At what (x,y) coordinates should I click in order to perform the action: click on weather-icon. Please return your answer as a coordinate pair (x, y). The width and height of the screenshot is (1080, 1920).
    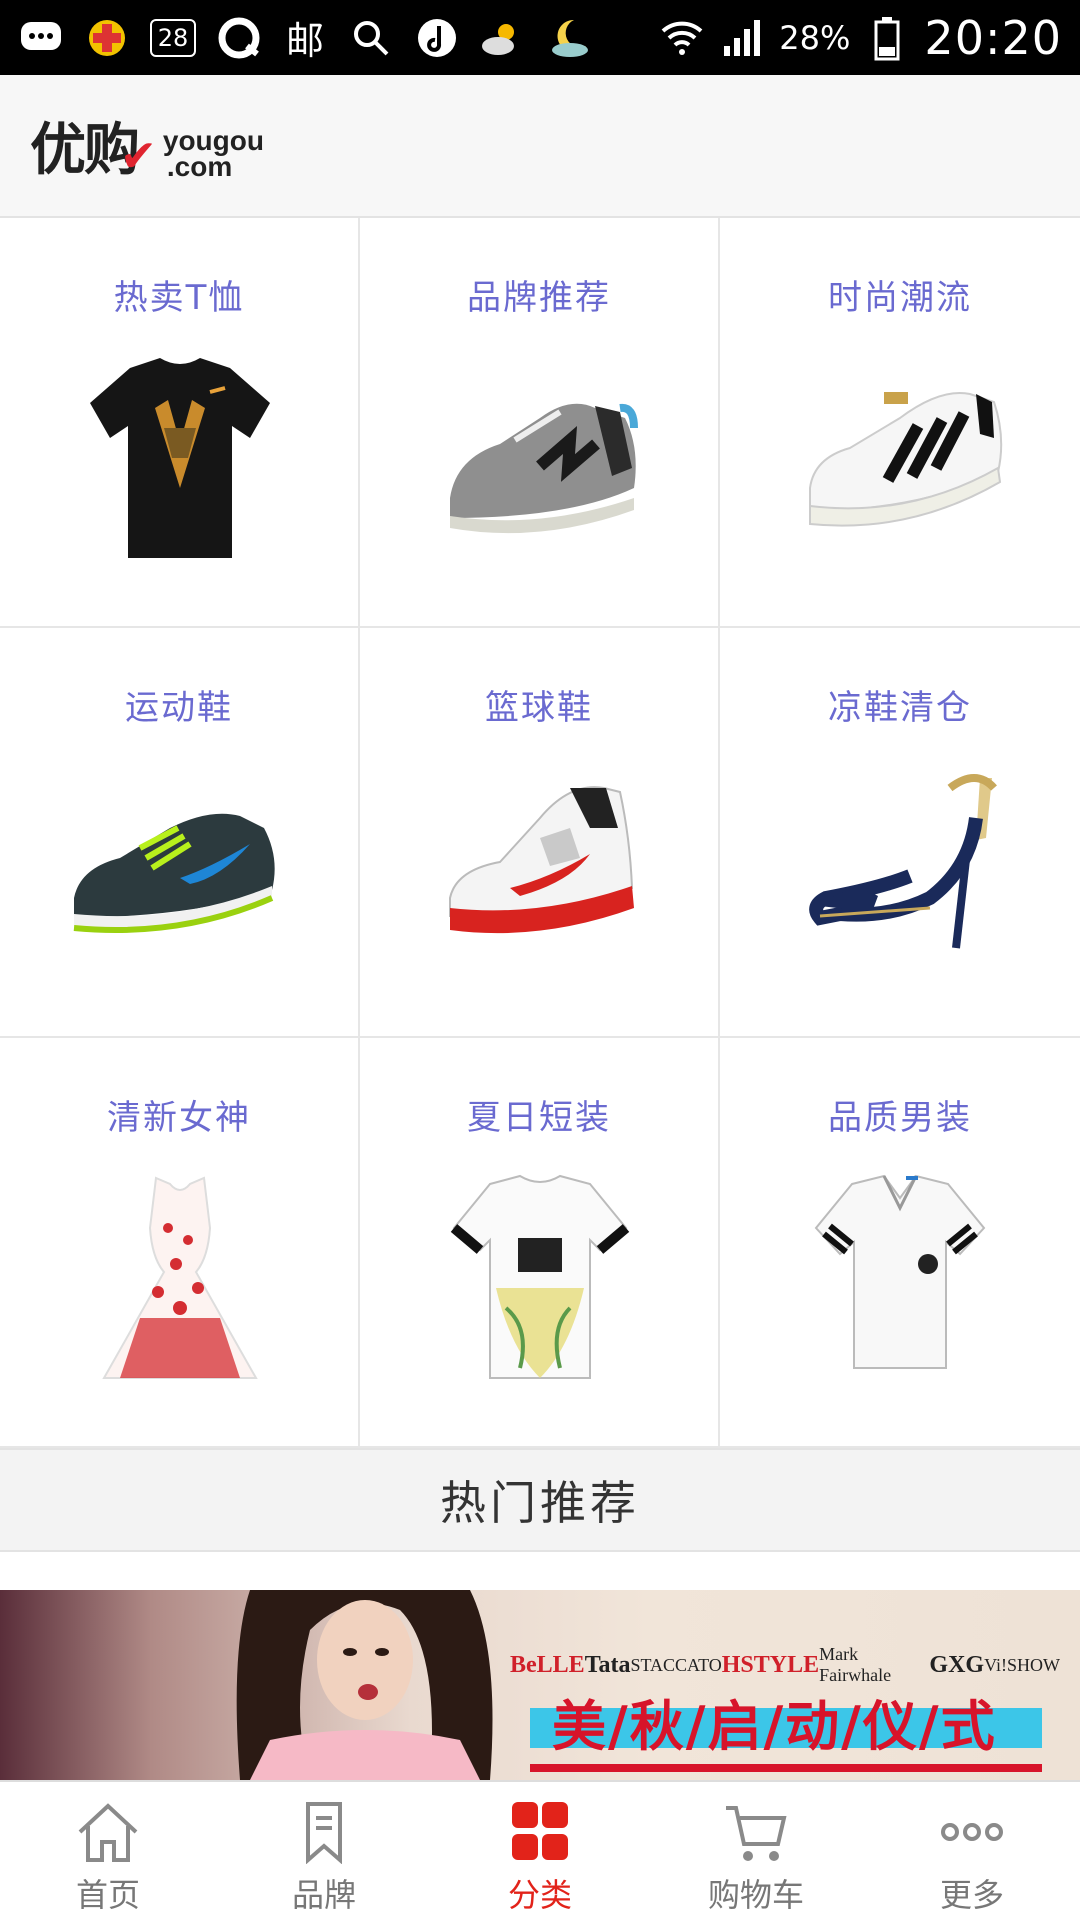
    Looking at the image, I should click on (503, 38).